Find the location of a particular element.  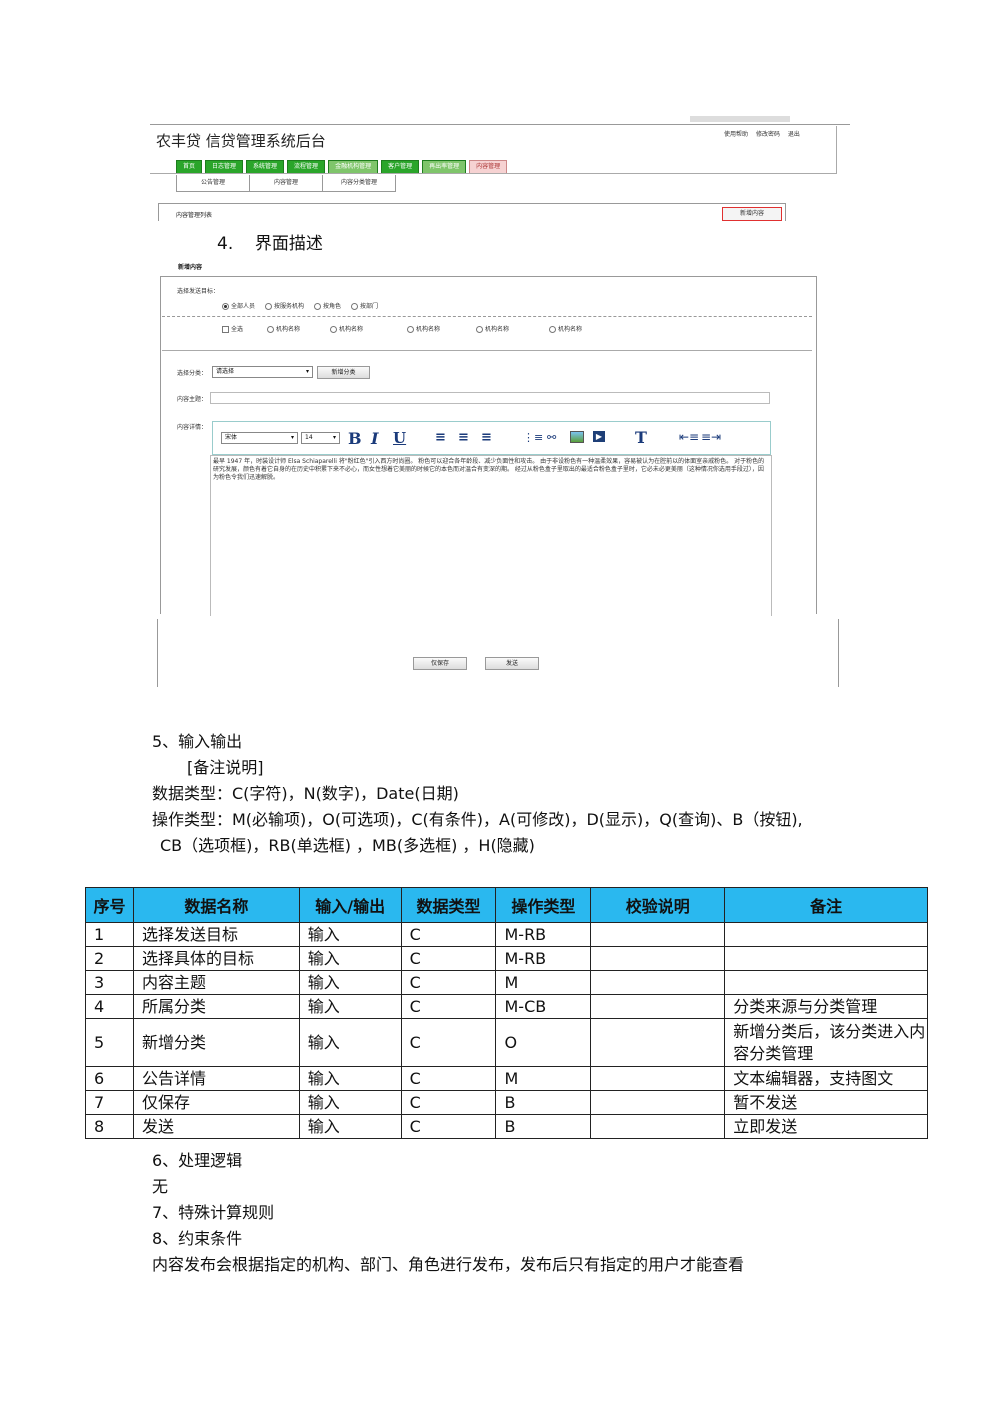

target-radio-group: 全部人员 按服务机构 按角色 按部门 is located at coordinates (300, 305).